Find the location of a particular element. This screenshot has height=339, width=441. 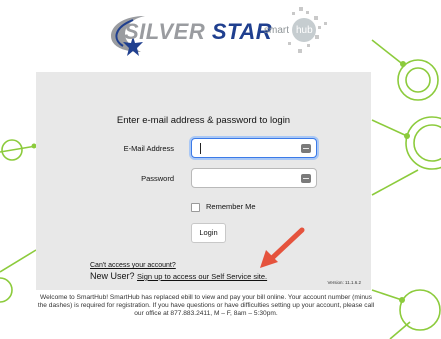

remember-label: Remember Me is located at coordinates (231, 206).